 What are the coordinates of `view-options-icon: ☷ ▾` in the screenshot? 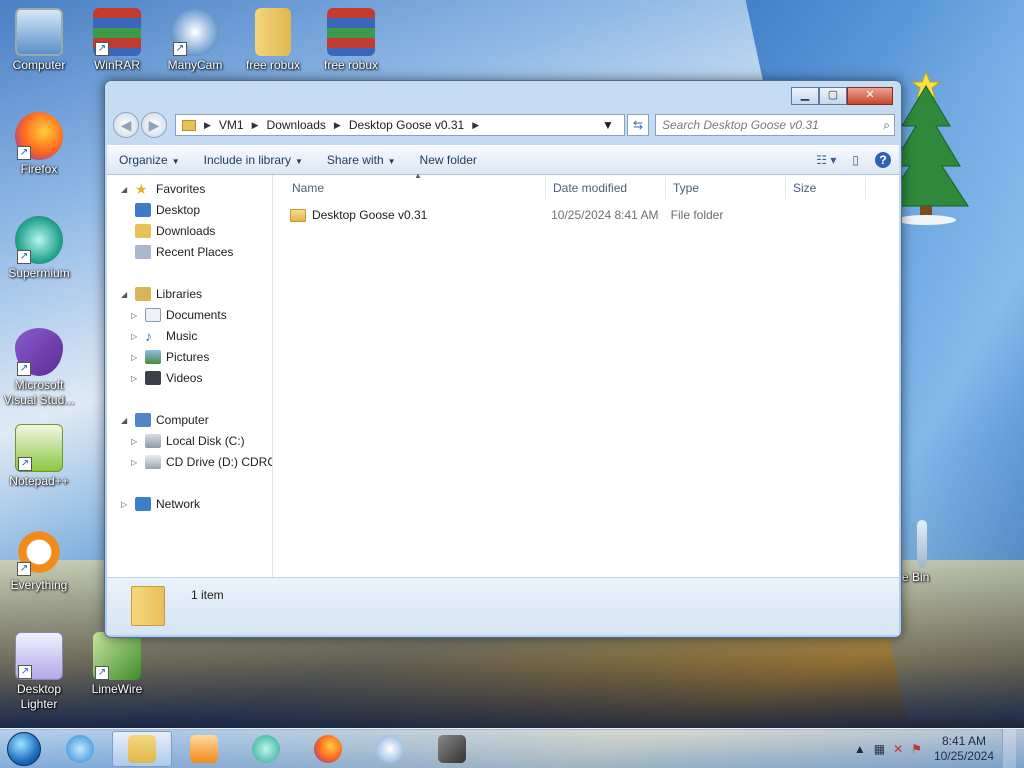 It's located at (826, 160).